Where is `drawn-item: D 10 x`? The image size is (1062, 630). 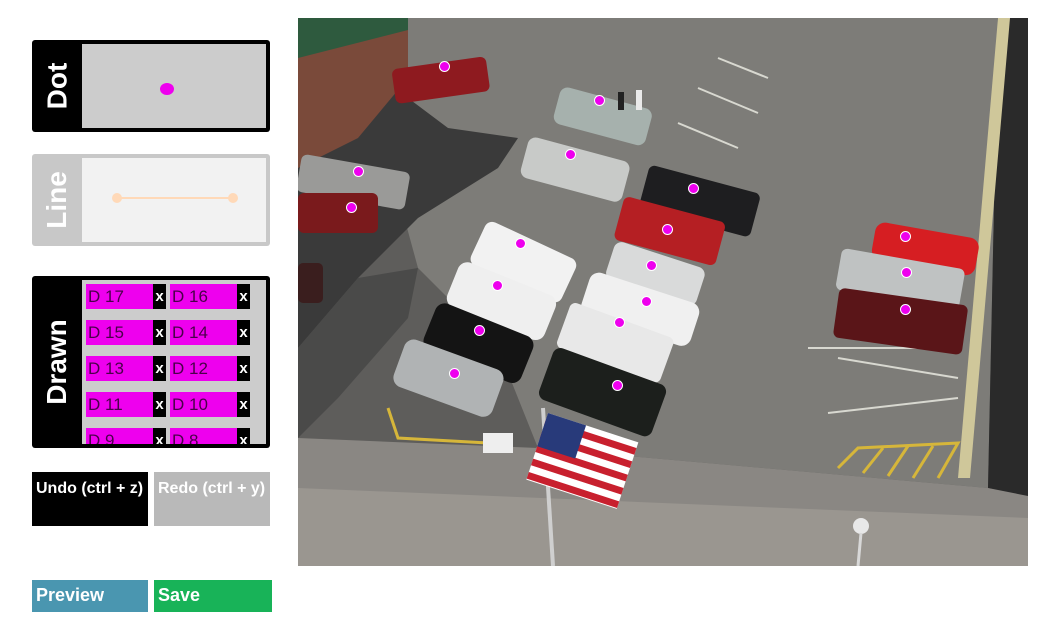
drawn-item: D 10 x is located at coordinates (210, 404).